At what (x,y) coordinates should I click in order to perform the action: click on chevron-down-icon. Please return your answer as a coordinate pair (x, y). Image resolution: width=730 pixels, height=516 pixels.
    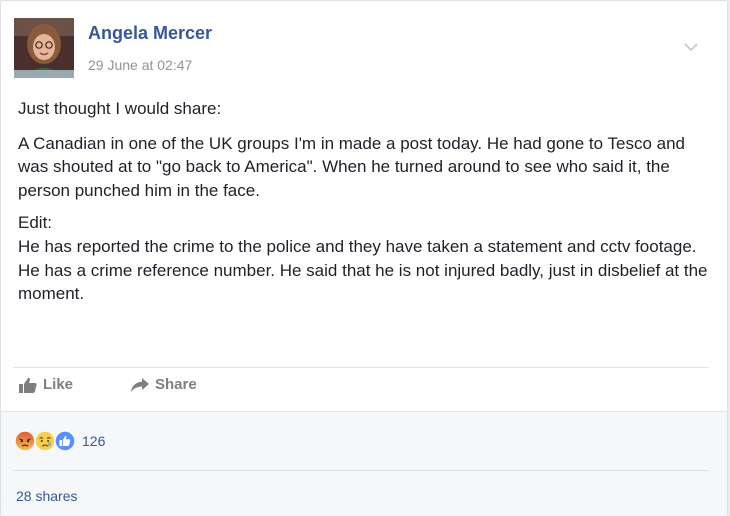
    Looking at the image, I should click on (691, 46).